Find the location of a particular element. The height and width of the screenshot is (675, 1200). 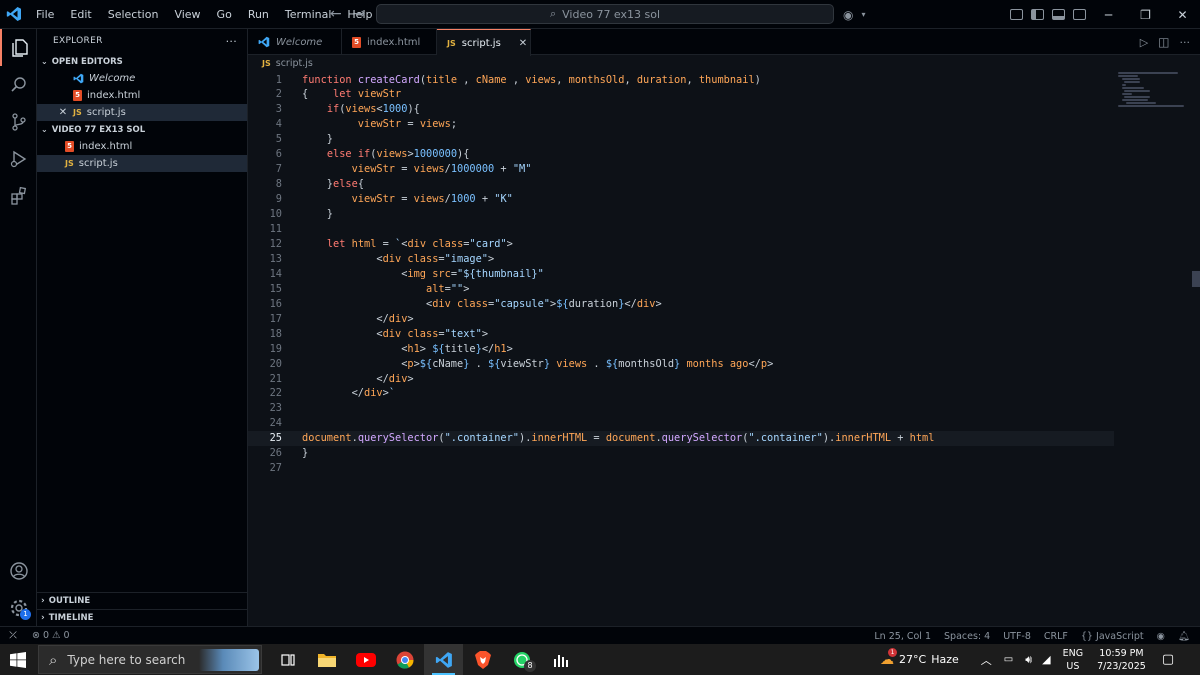

menu-run: Run is located at coordinates (258, 14).